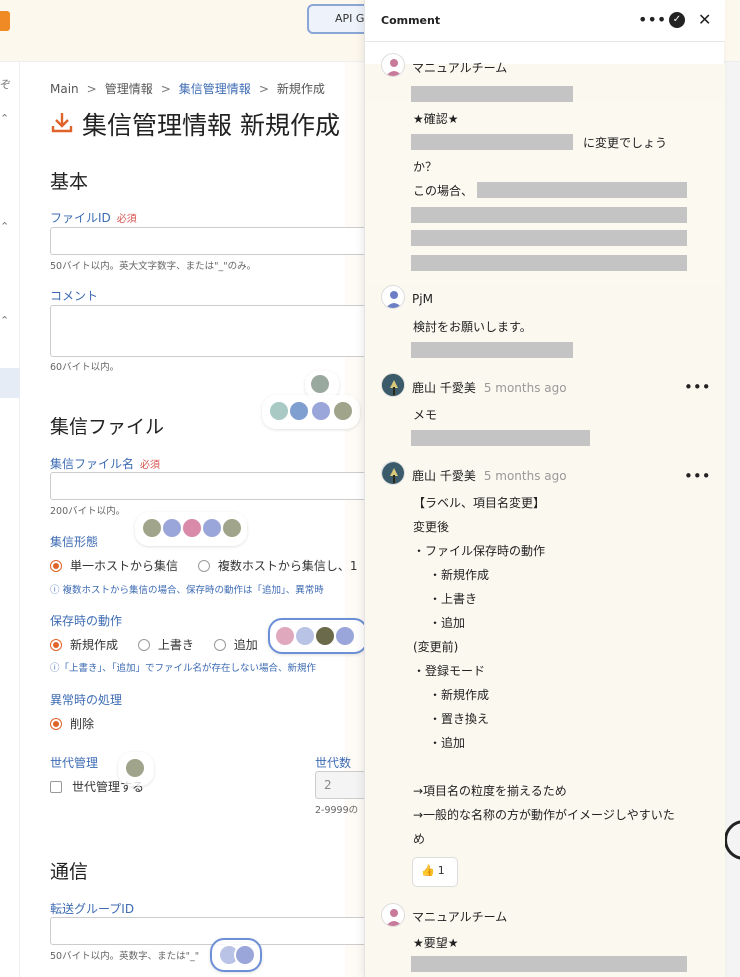  What do you see at coordinates (114, 566) in the screenshot?
I see `mode-single-radio: 単一ホストから集信` at bounding box center [114, 566].